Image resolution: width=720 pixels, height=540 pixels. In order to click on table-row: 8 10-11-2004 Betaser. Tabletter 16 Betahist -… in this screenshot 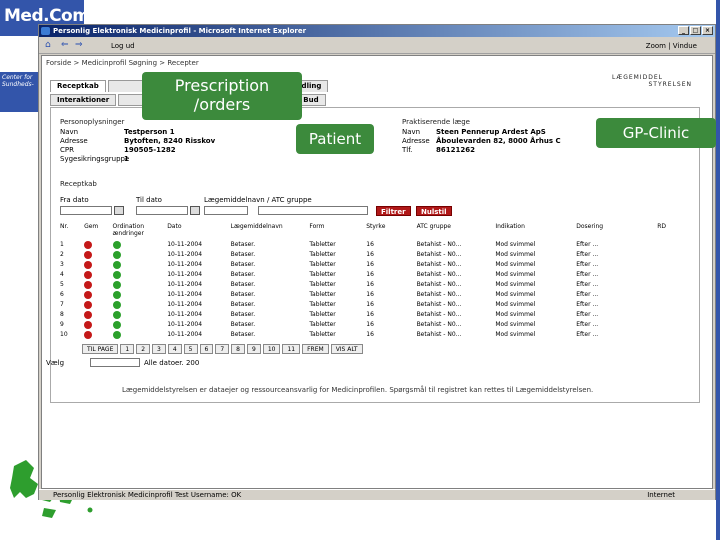, I will do `click(375, 315)`.